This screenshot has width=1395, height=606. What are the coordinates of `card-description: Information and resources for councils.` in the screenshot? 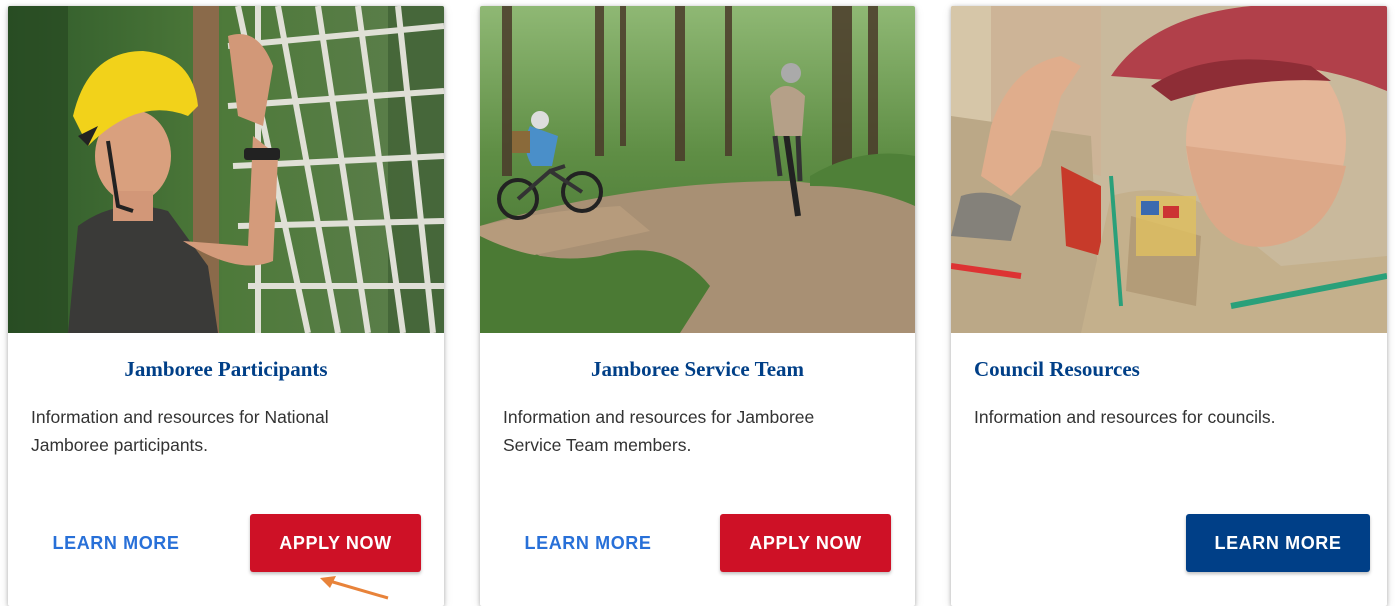 It's located at (1125, 417).